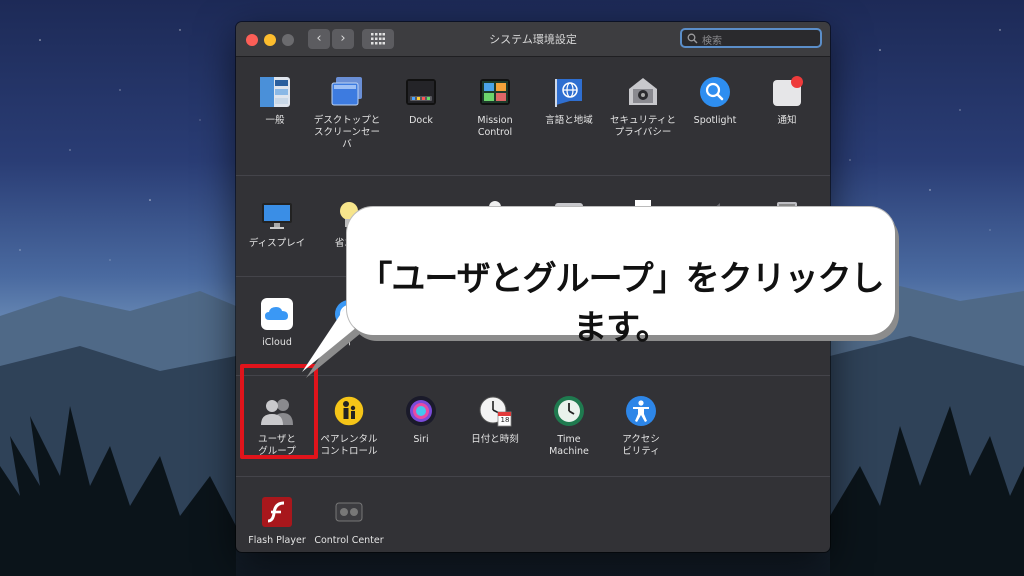  I want to click on pref-label: セキュリティと プライバシー, so click(643, 126).